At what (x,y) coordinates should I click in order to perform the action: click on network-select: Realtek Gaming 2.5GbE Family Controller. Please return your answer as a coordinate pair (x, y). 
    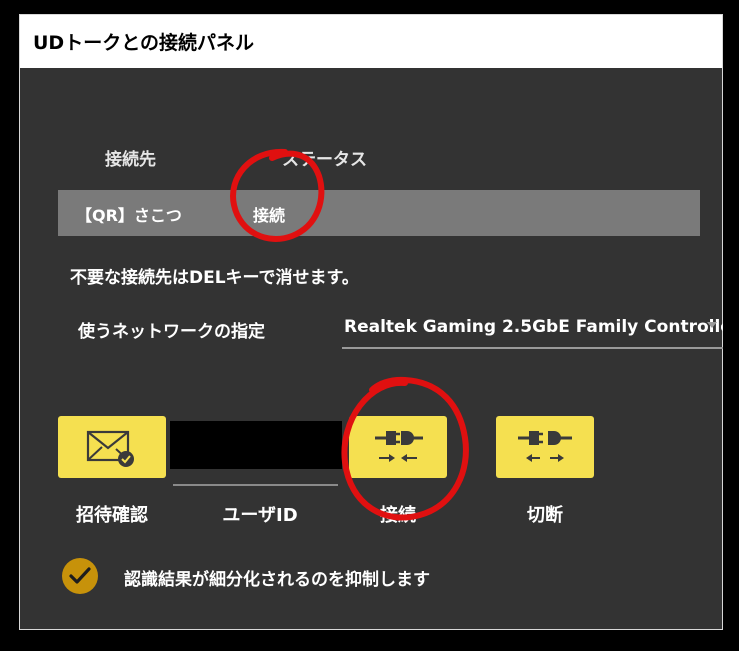
    Looking at the image, I should click on (532, 327).